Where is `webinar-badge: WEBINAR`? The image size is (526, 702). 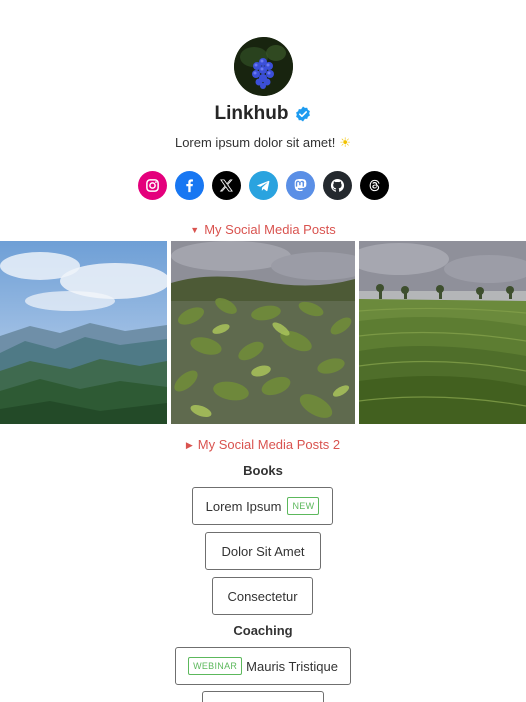
webinar-badge: WEBINAR is located at coordinates (215, 666).